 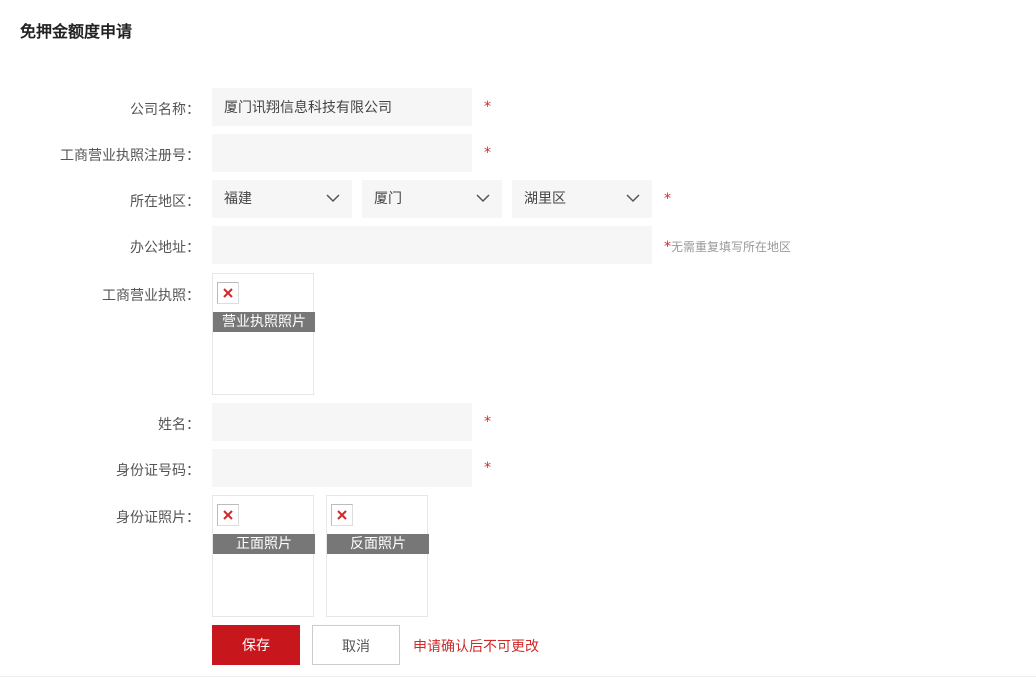 What do you see at coordinates (263, 556) in the screenshot?
I see `id-front-upload: 正面照片` at bounding box center [263, 556].